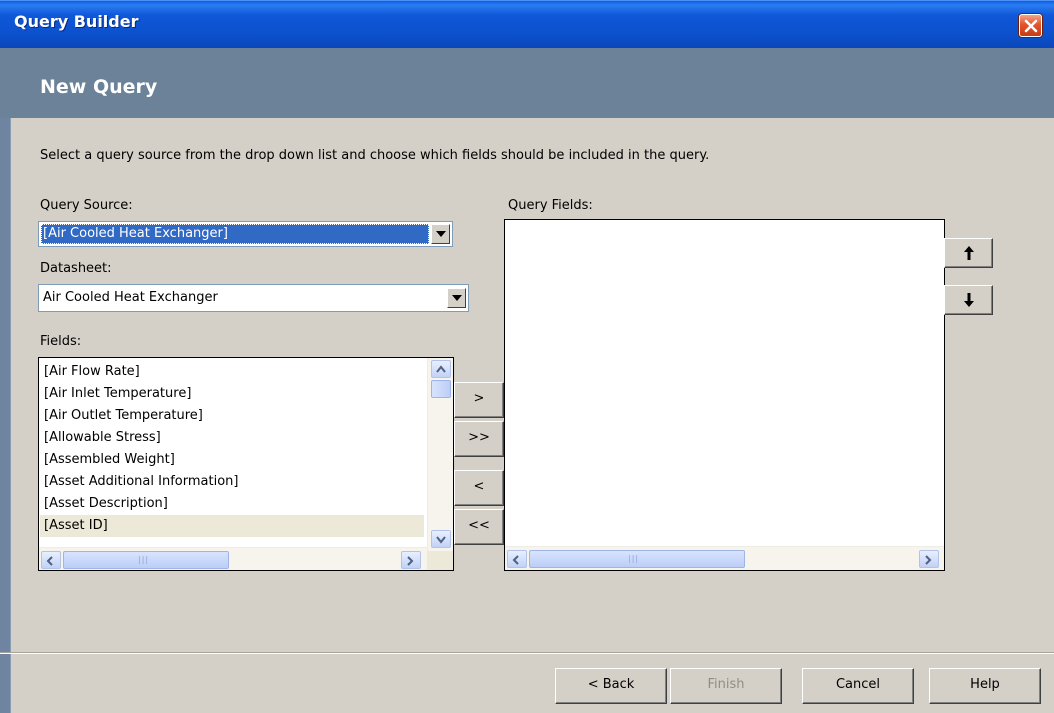 This screenshot has width=1054, height=713. I want to click on close-button, so click(1030, 25).